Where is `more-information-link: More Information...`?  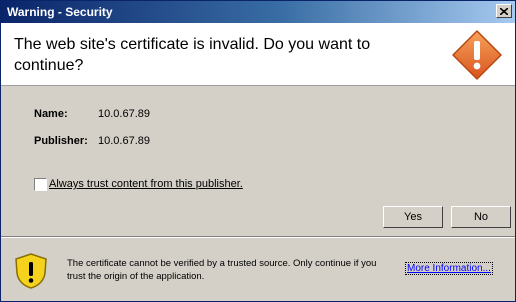
more-information-link: More Information... is located at coordinates (449, 268).